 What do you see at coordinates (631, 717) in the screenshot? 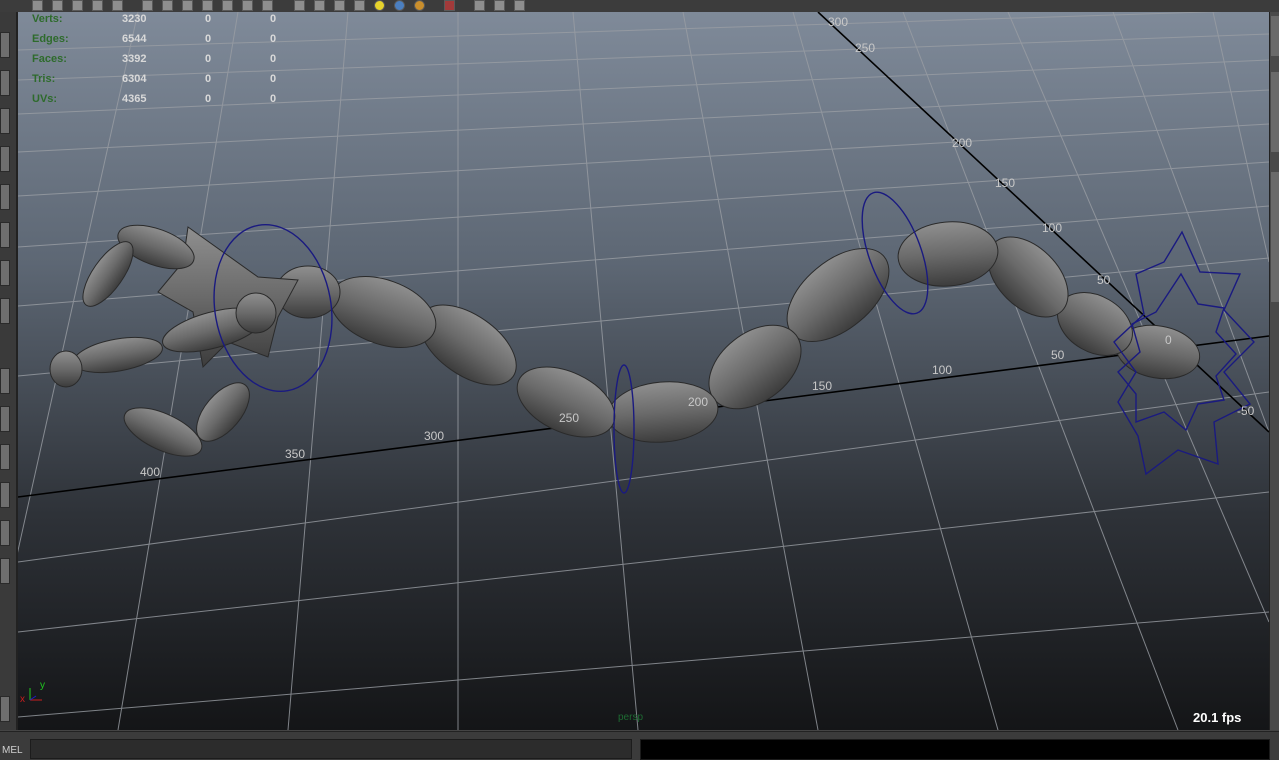
I see `camera-name-label: persp` at bounding box center [631, 717].